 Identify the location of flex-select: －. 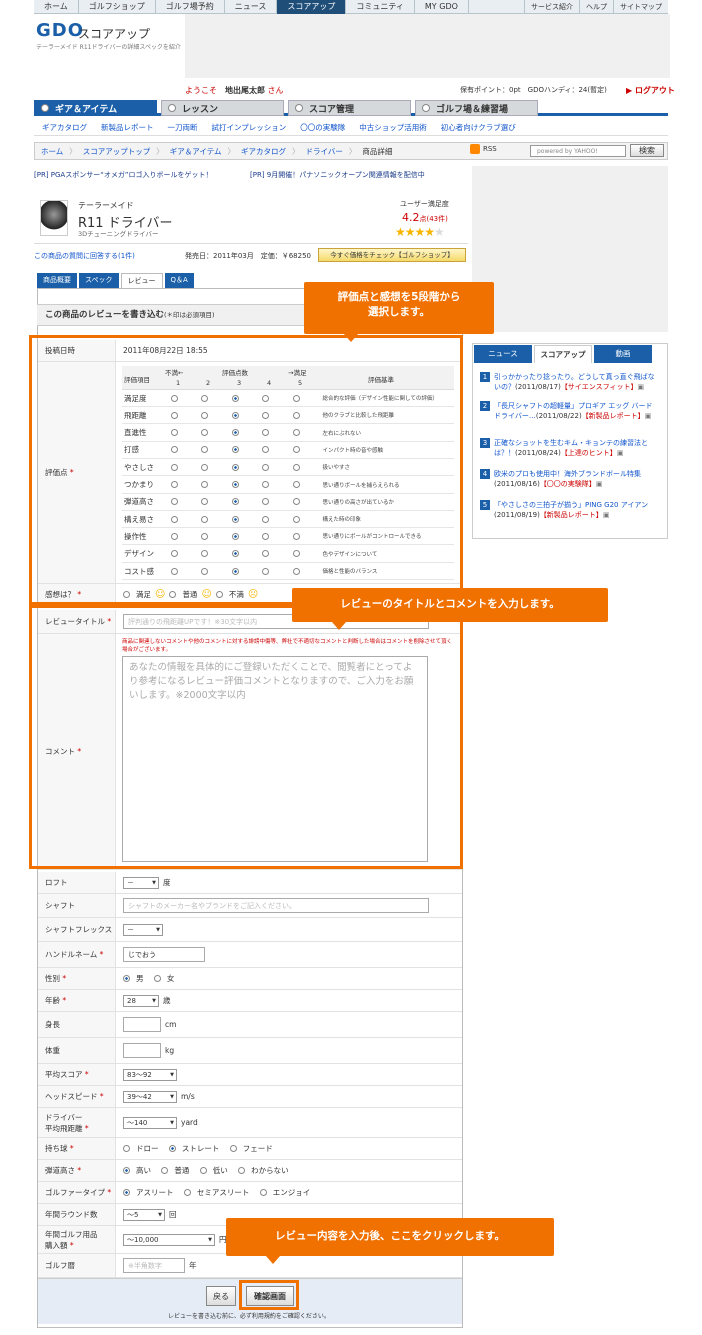
(143, 929).